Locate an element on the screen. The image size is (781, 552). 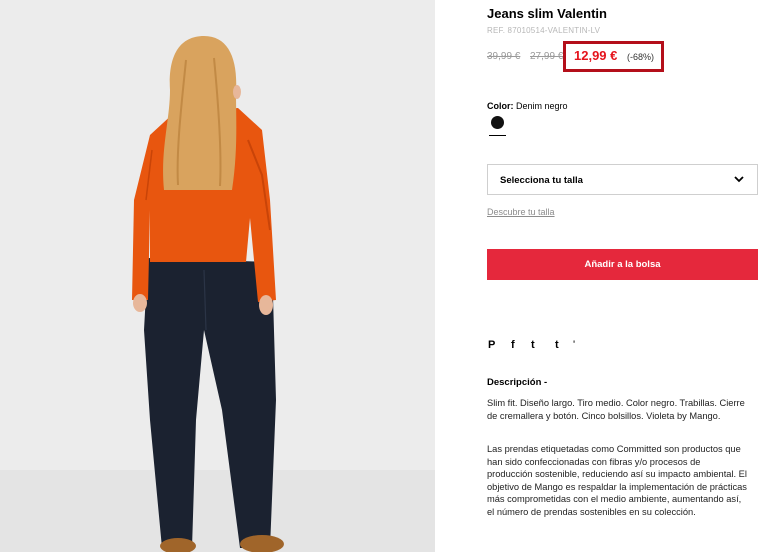
product-title: Jeans slim Valentin is located at coordinates (547, 13).